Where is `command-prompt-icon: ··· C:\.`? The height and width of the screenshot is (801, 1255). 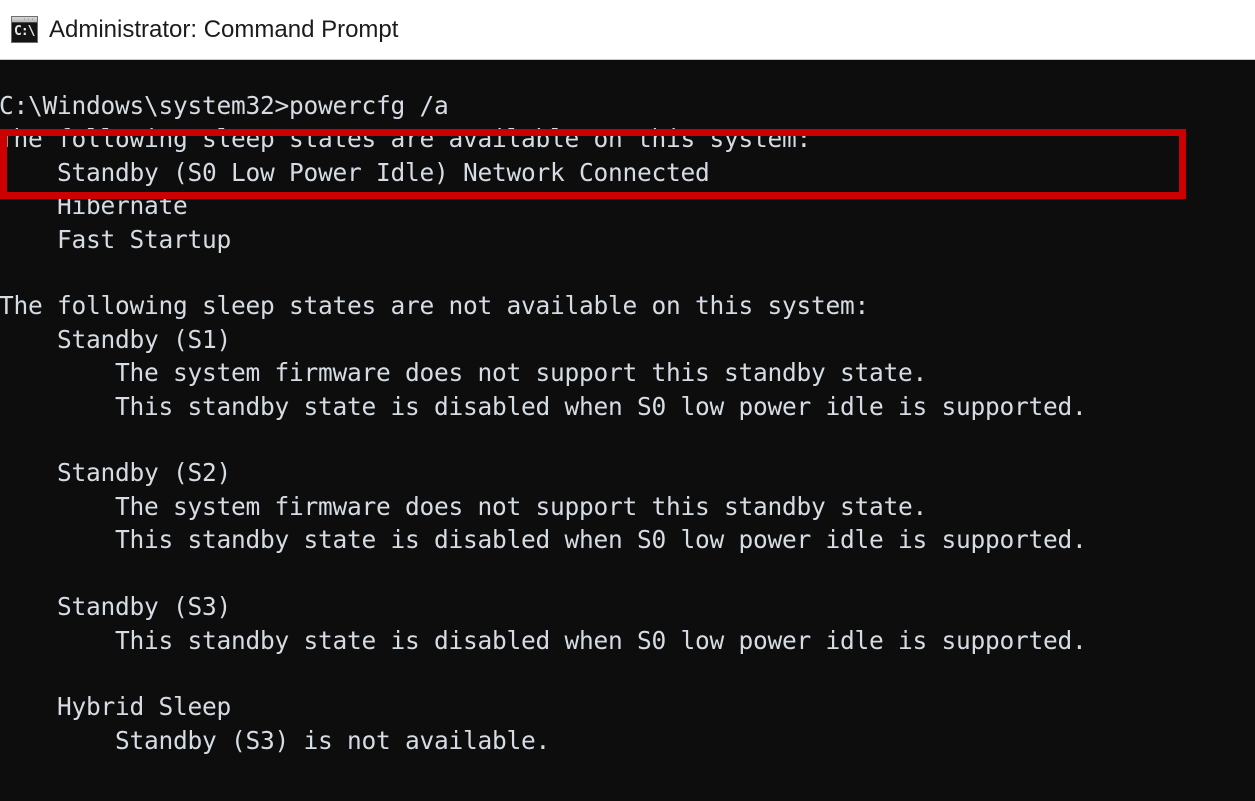
command-prompt-icon: ··· C:\. is located at coordinates (24, 29).